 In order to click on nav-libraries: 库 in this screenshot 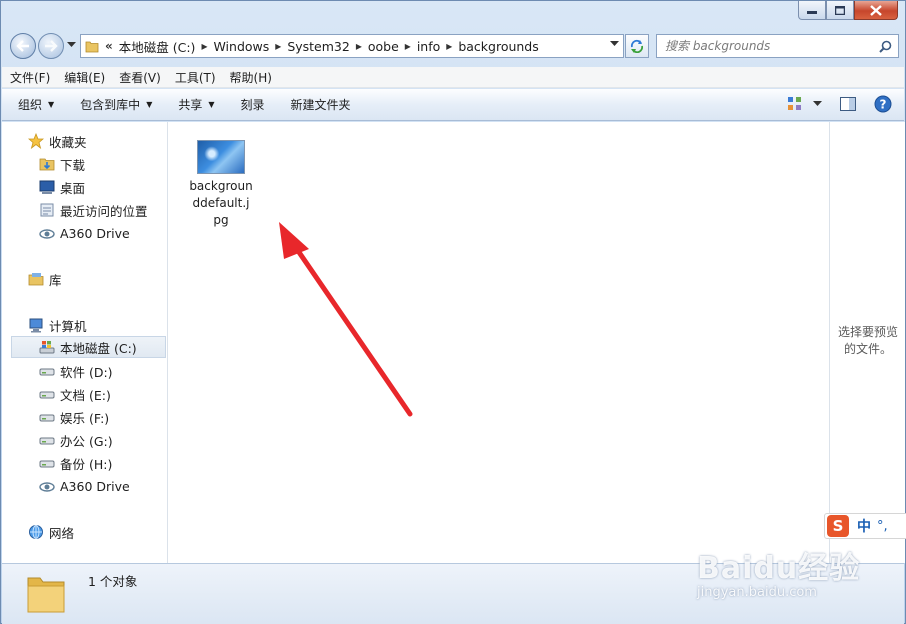, I will do `click(45, 279)`.